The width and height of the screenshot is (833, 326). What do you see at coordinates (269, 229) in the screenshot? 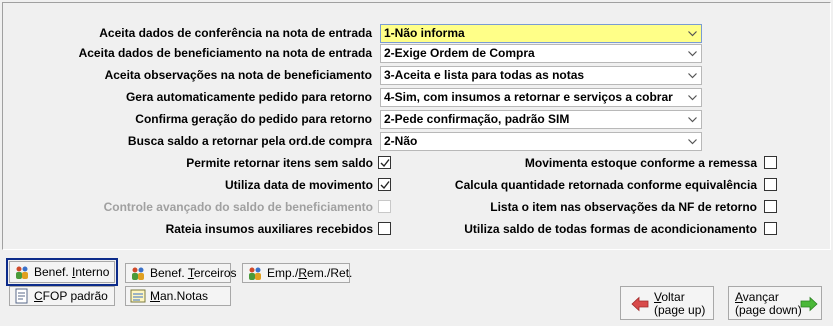
I see `check-label-rateia-insumos: Rateia insumos auxiliares recebidos` at bounding box center [269, 229].